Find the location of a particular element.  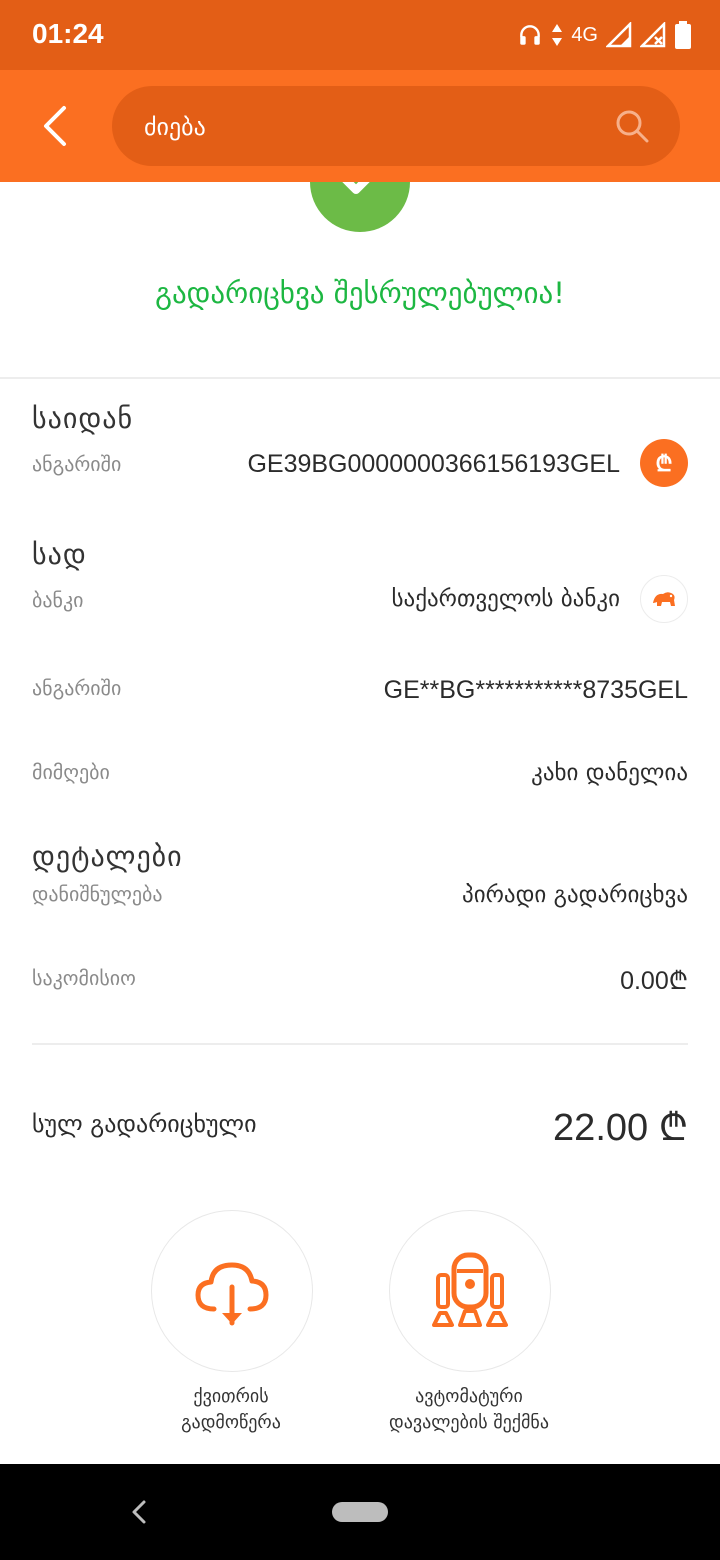

to-account-label: ანგარიში is located at coordinates (77, 688).